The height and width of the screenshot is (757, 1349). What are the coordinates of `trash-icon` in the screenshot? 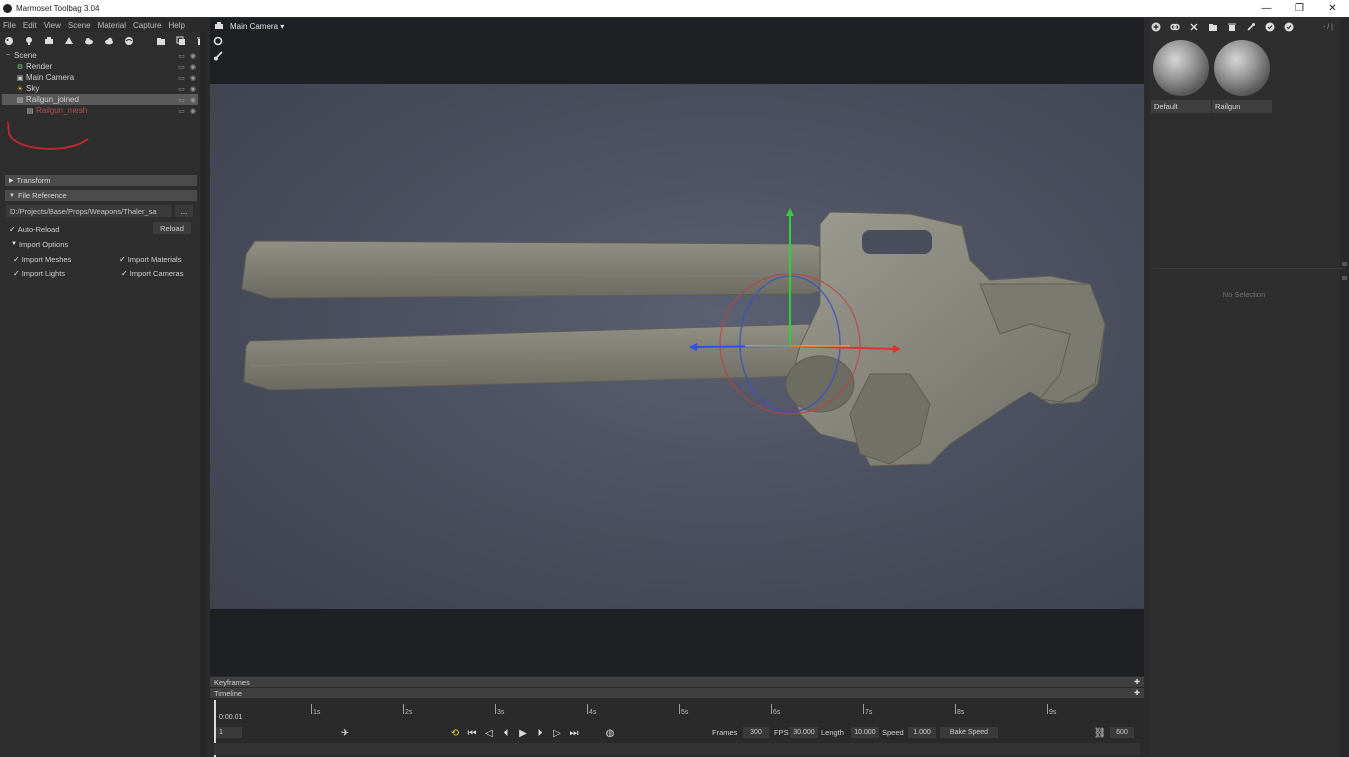 It's located at (1232, 27).